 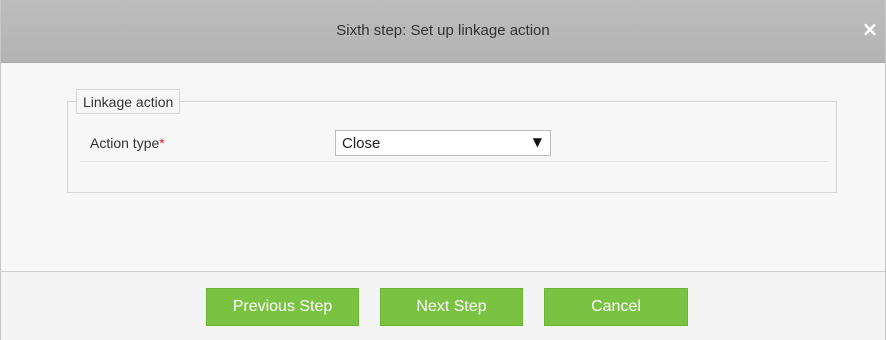 I want to click on action-type-row: Action type* Close ▼, so click(x=454, y=144).